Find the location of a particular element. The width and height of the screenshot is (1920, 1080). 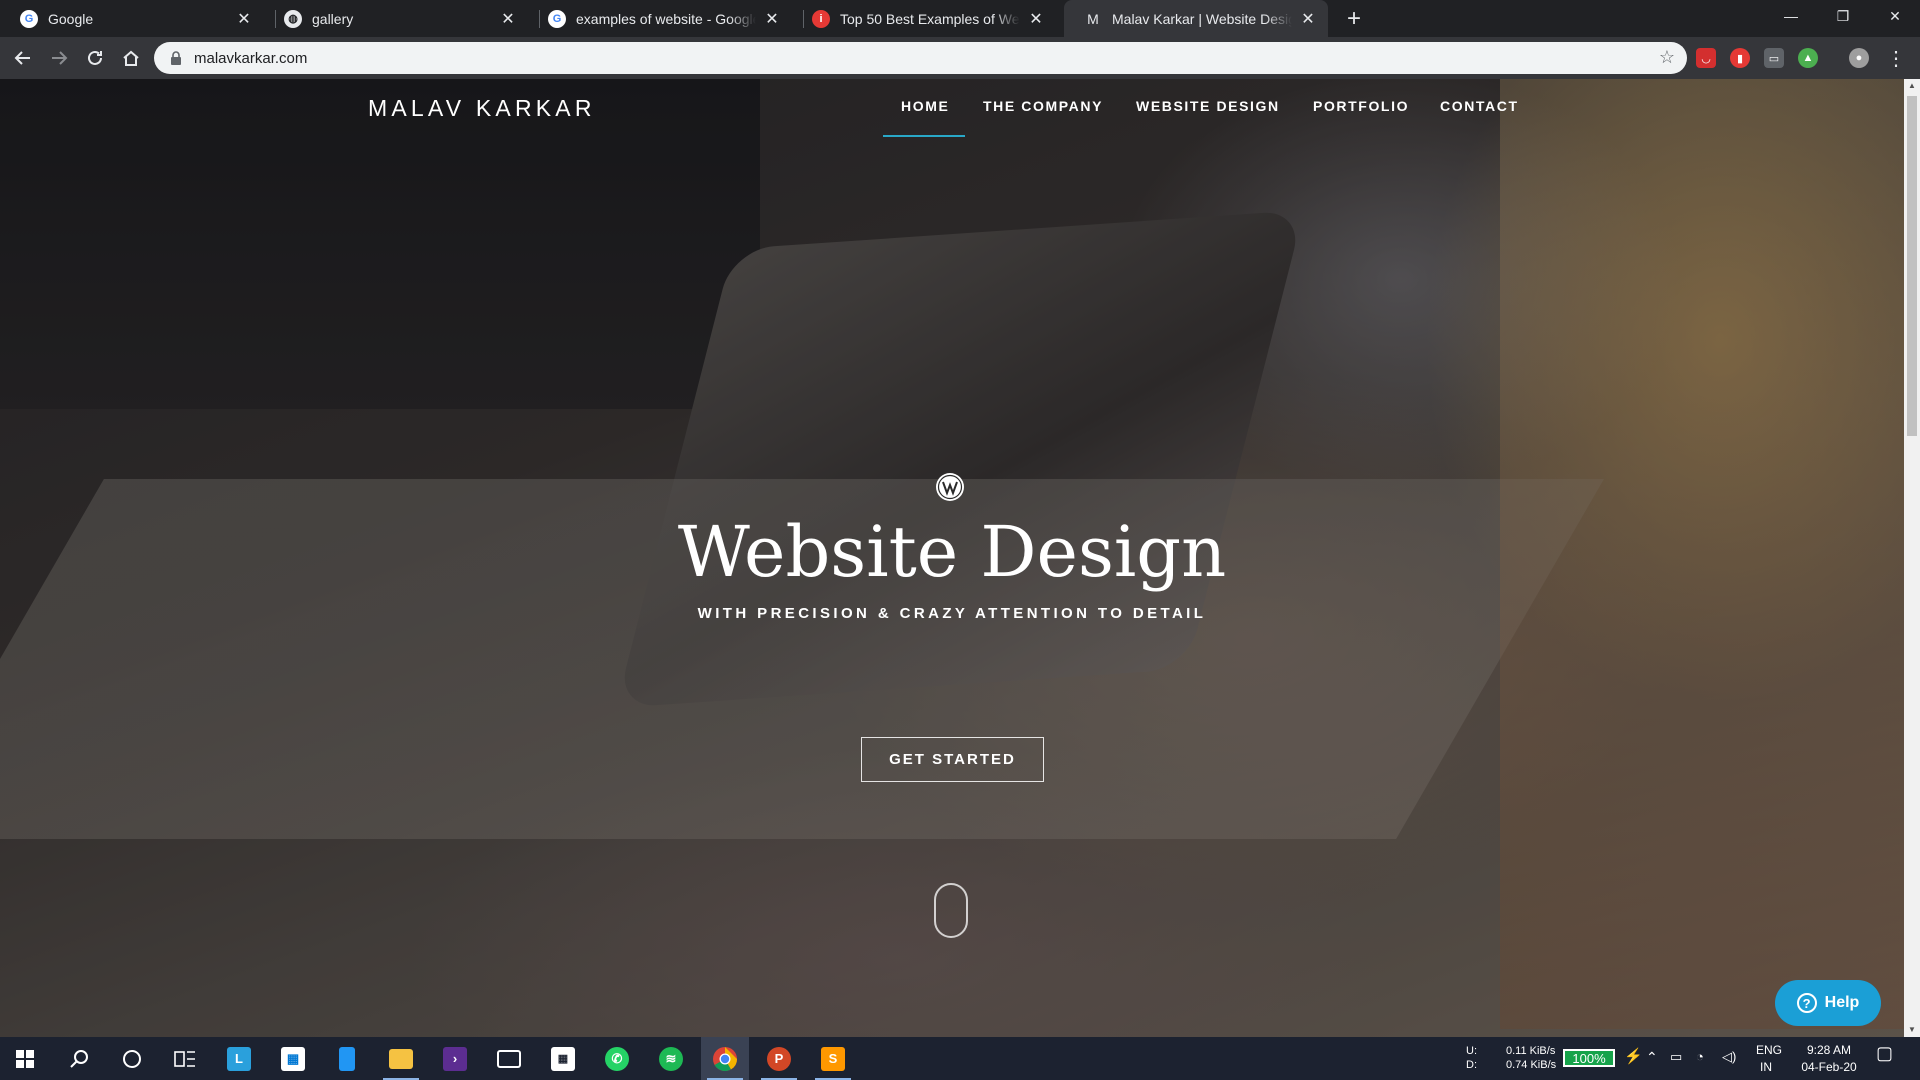

action-center-icon: ▢ is located at coordinates (1884, 1053).